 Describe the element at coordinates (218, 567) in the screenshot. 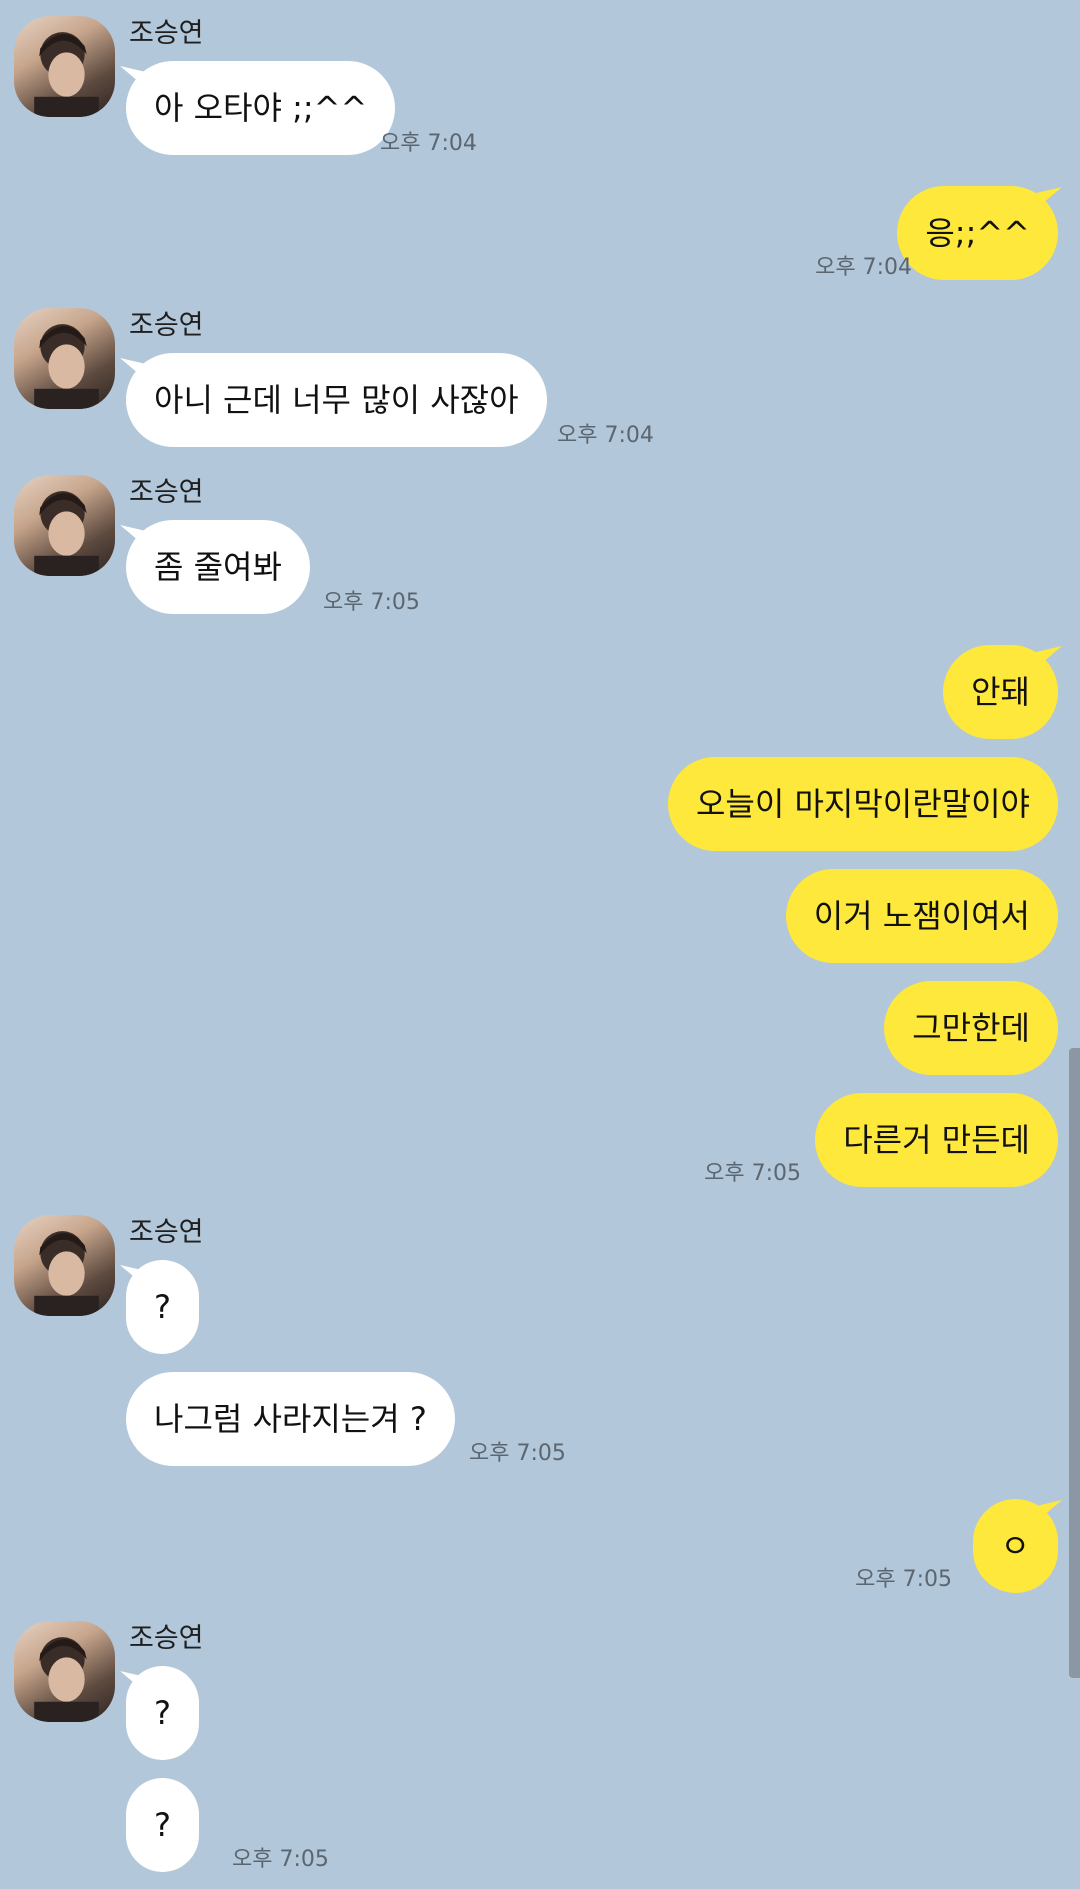

I see `incoming-message-bubble: 좀 줄여봐` at that location.